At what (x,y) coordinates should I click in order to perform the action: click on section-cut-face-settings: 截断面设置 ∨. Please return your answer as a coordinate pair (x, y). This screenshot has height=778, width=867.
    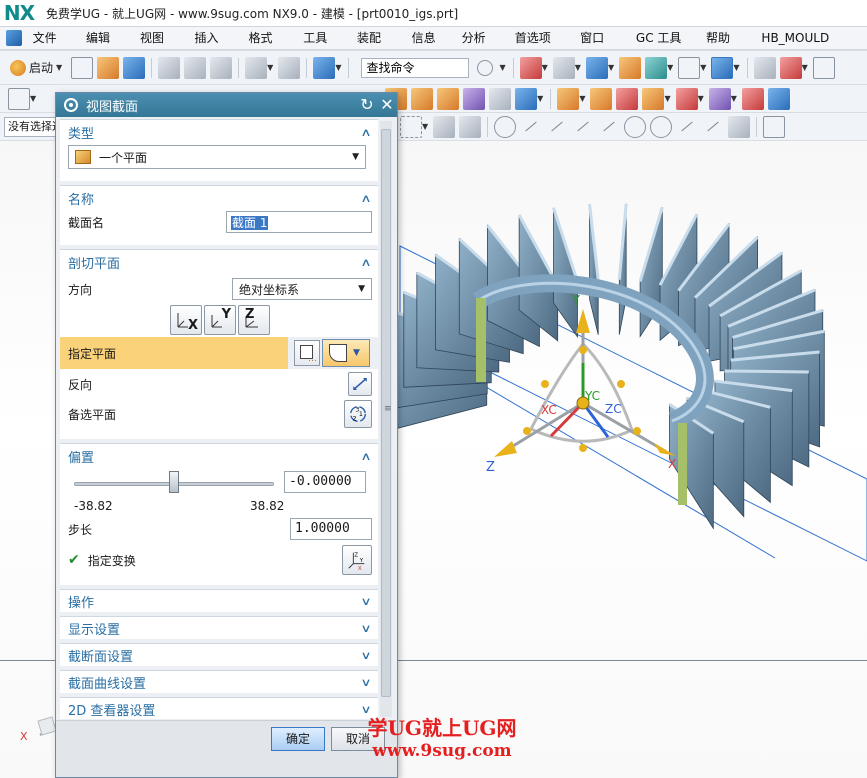
    Looking at the image, I should click on (219, 654).